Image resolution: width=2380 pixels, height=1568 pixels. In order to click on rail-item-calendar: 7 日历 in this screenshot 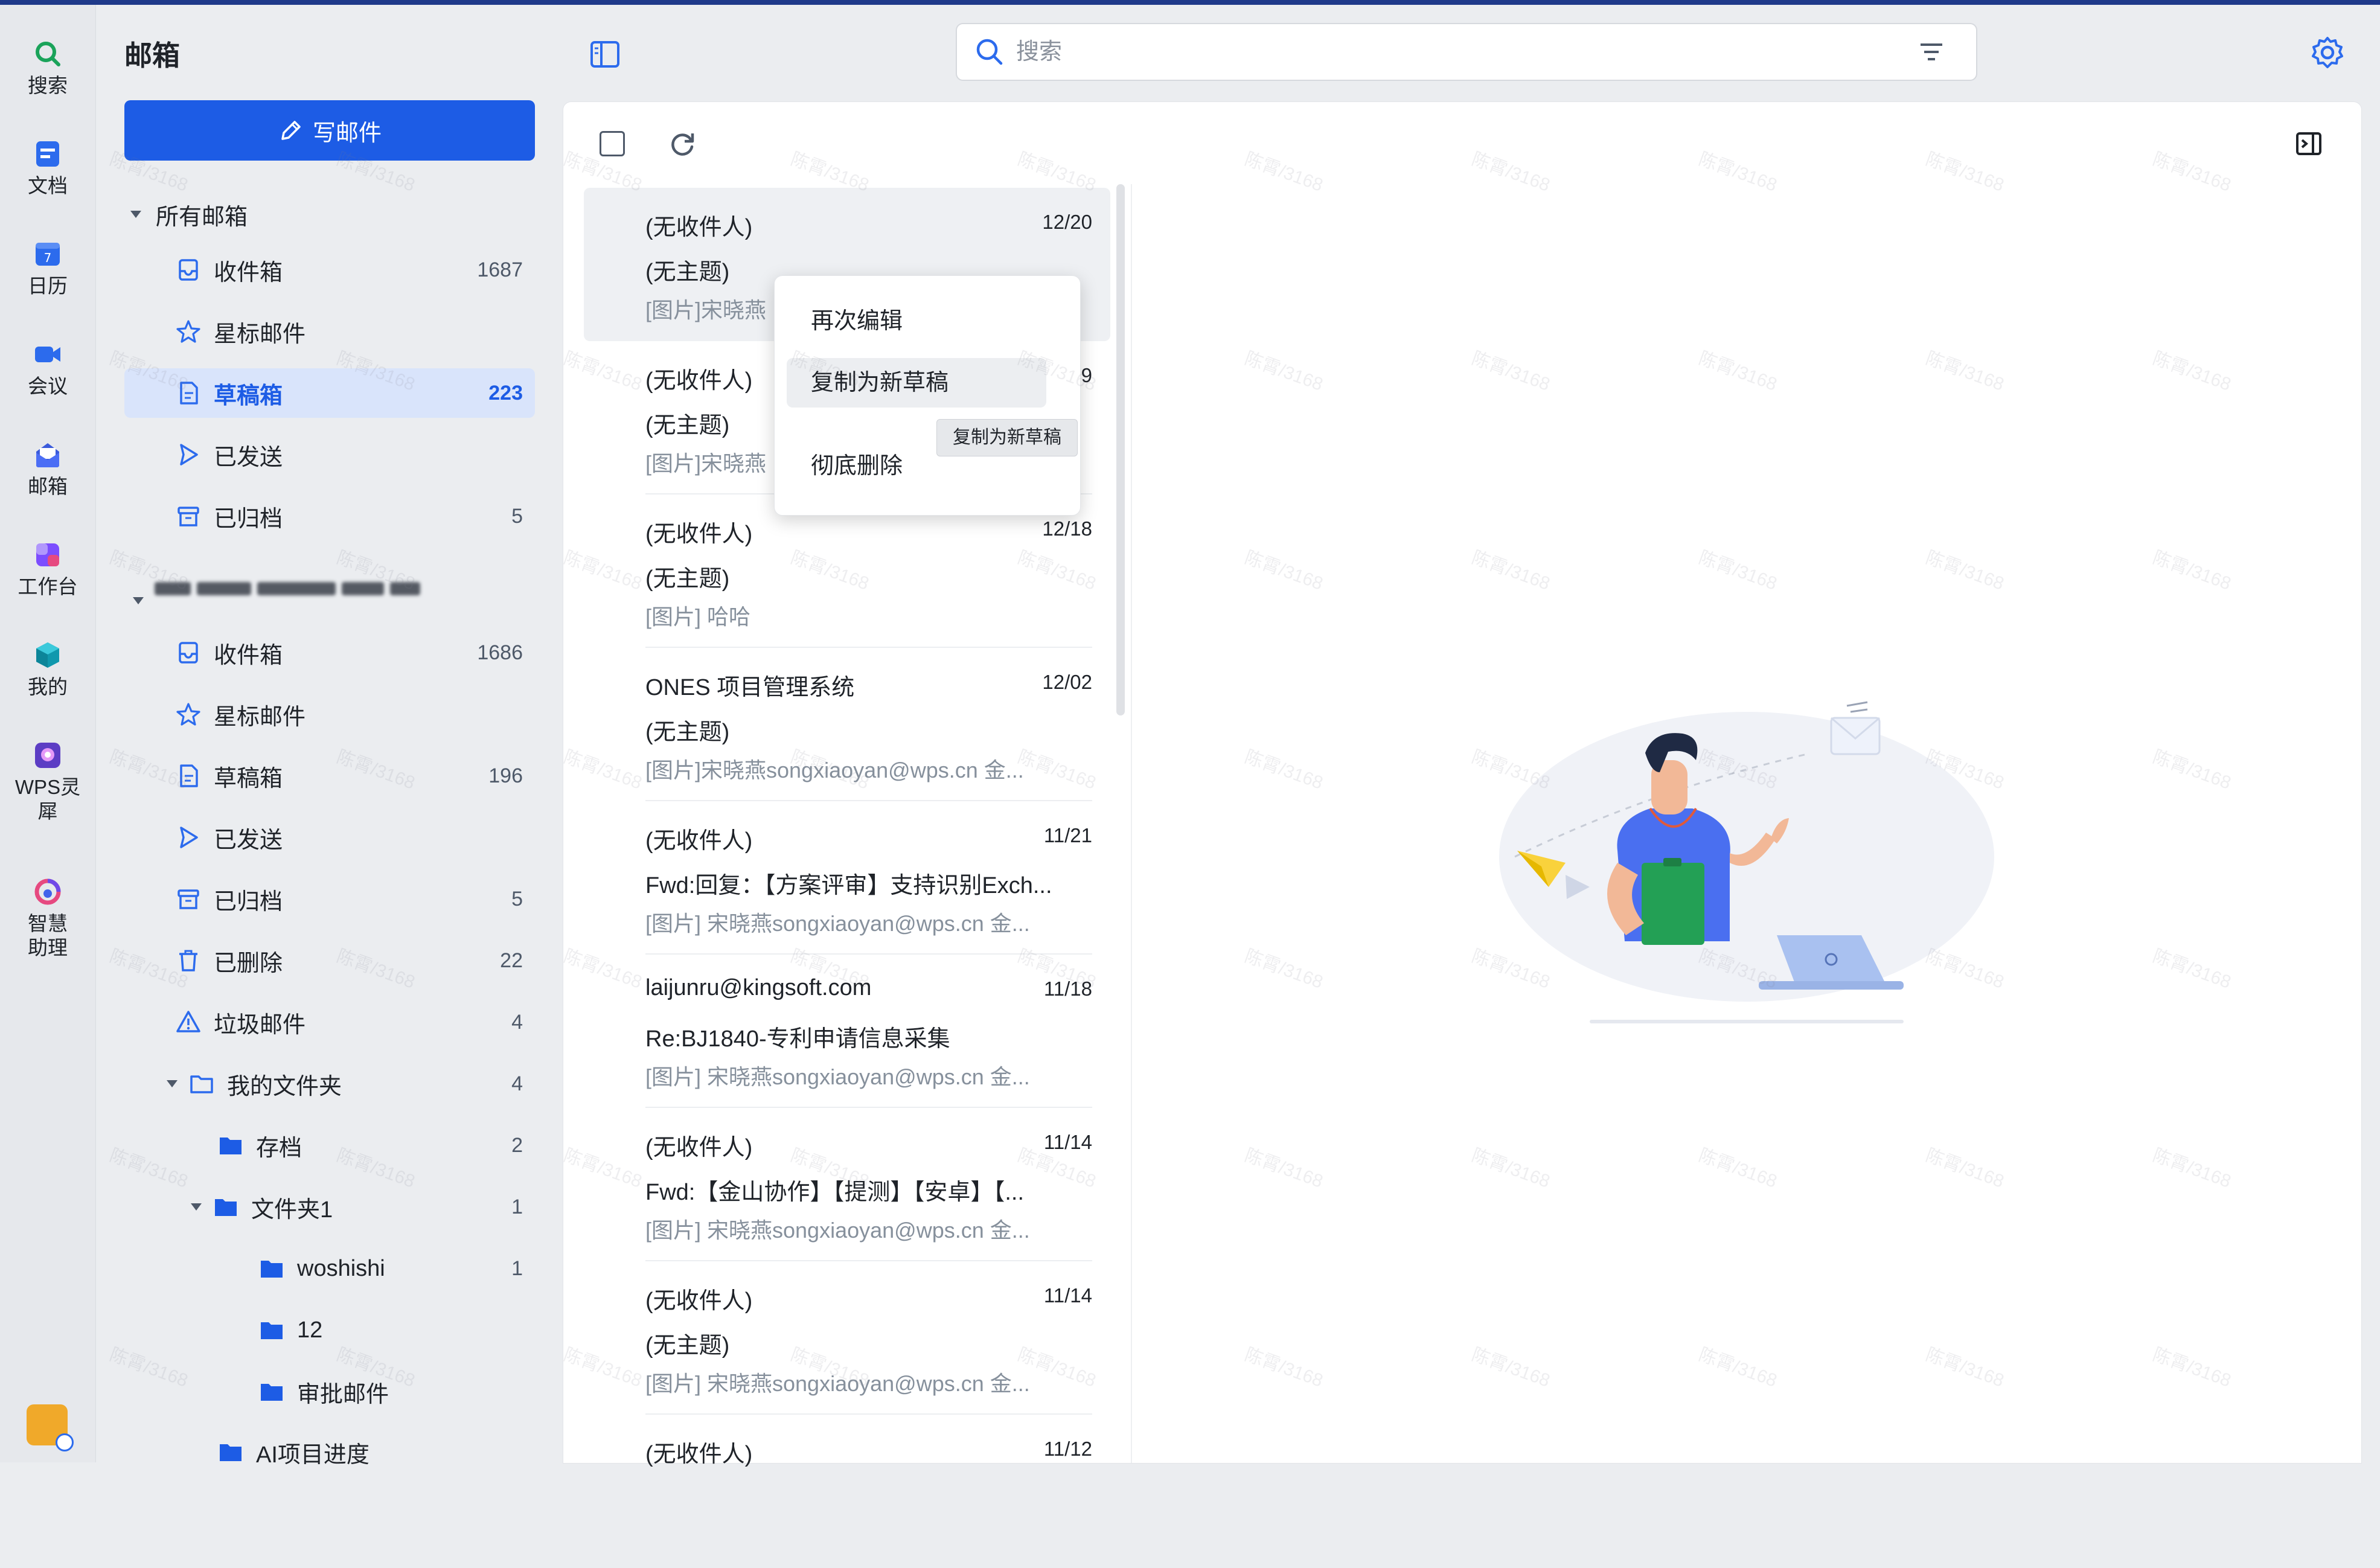, I will do `click(47, 268)`.